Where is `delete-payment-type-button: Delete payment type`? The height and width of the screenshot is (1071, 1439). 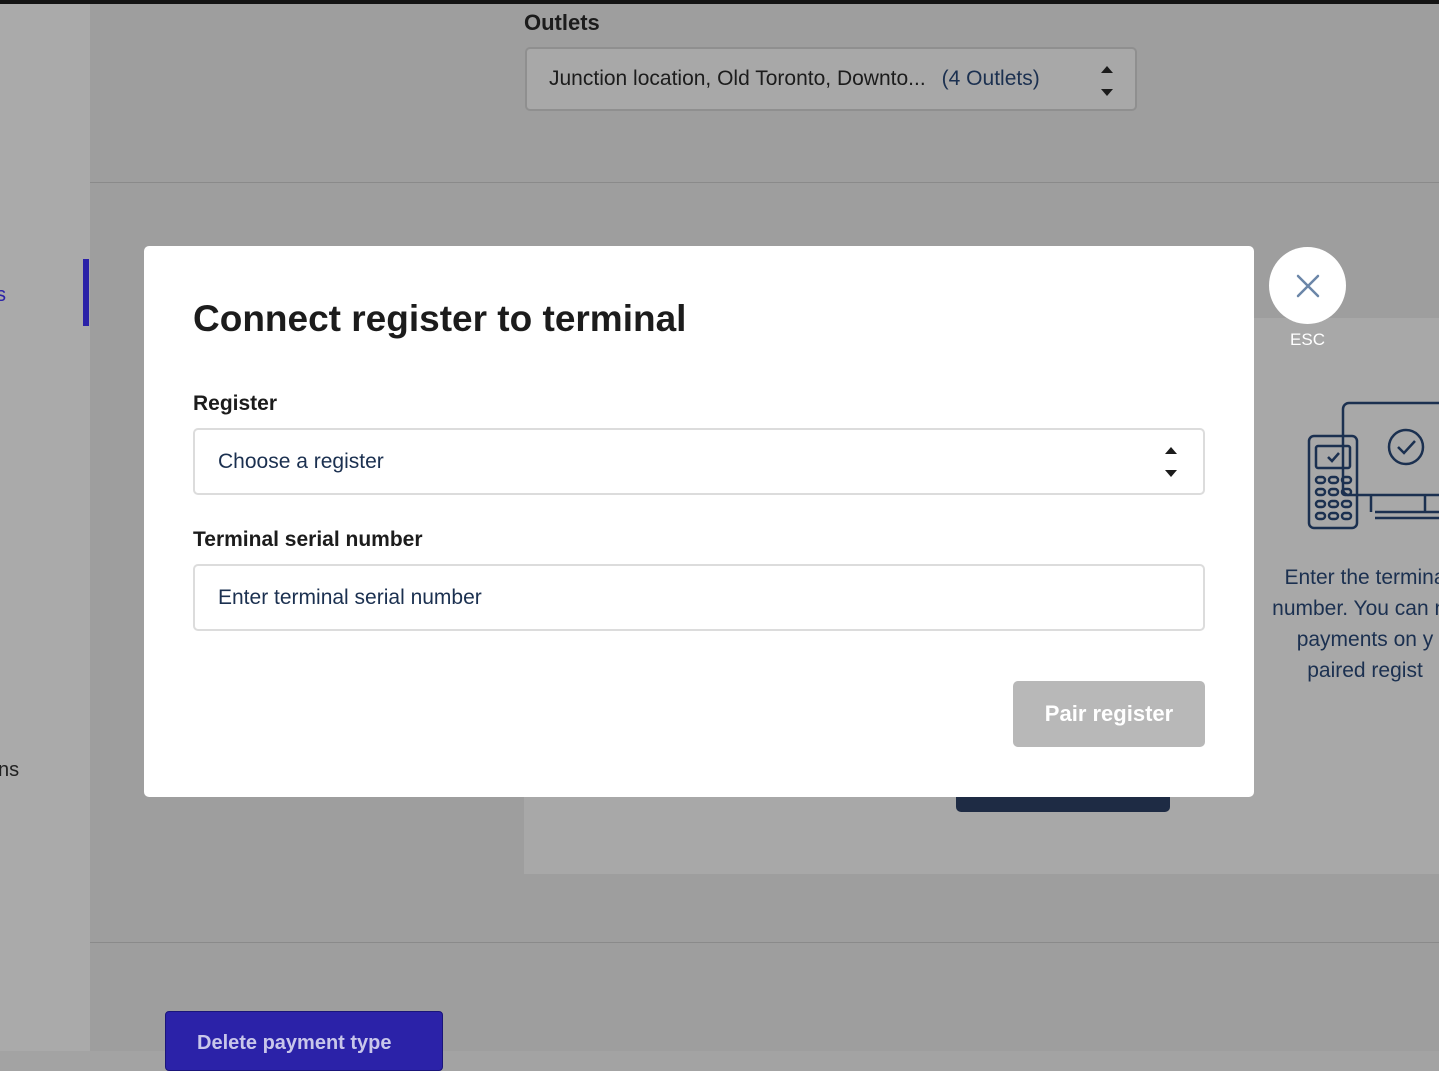
delete-payment-type-button: Delete payment type is located at coordinates (304, 1041).